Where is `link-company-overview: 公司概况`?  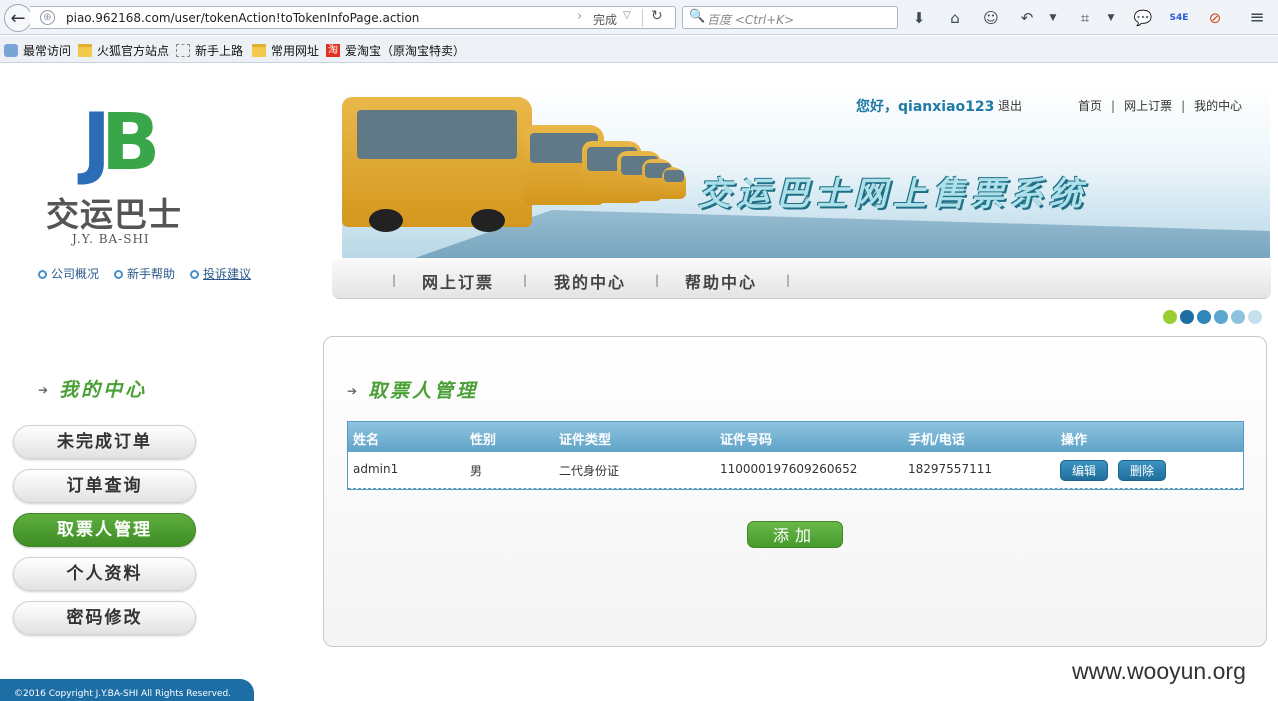 link-company-overview: 公司概况 is located at coordinates (68, 273).